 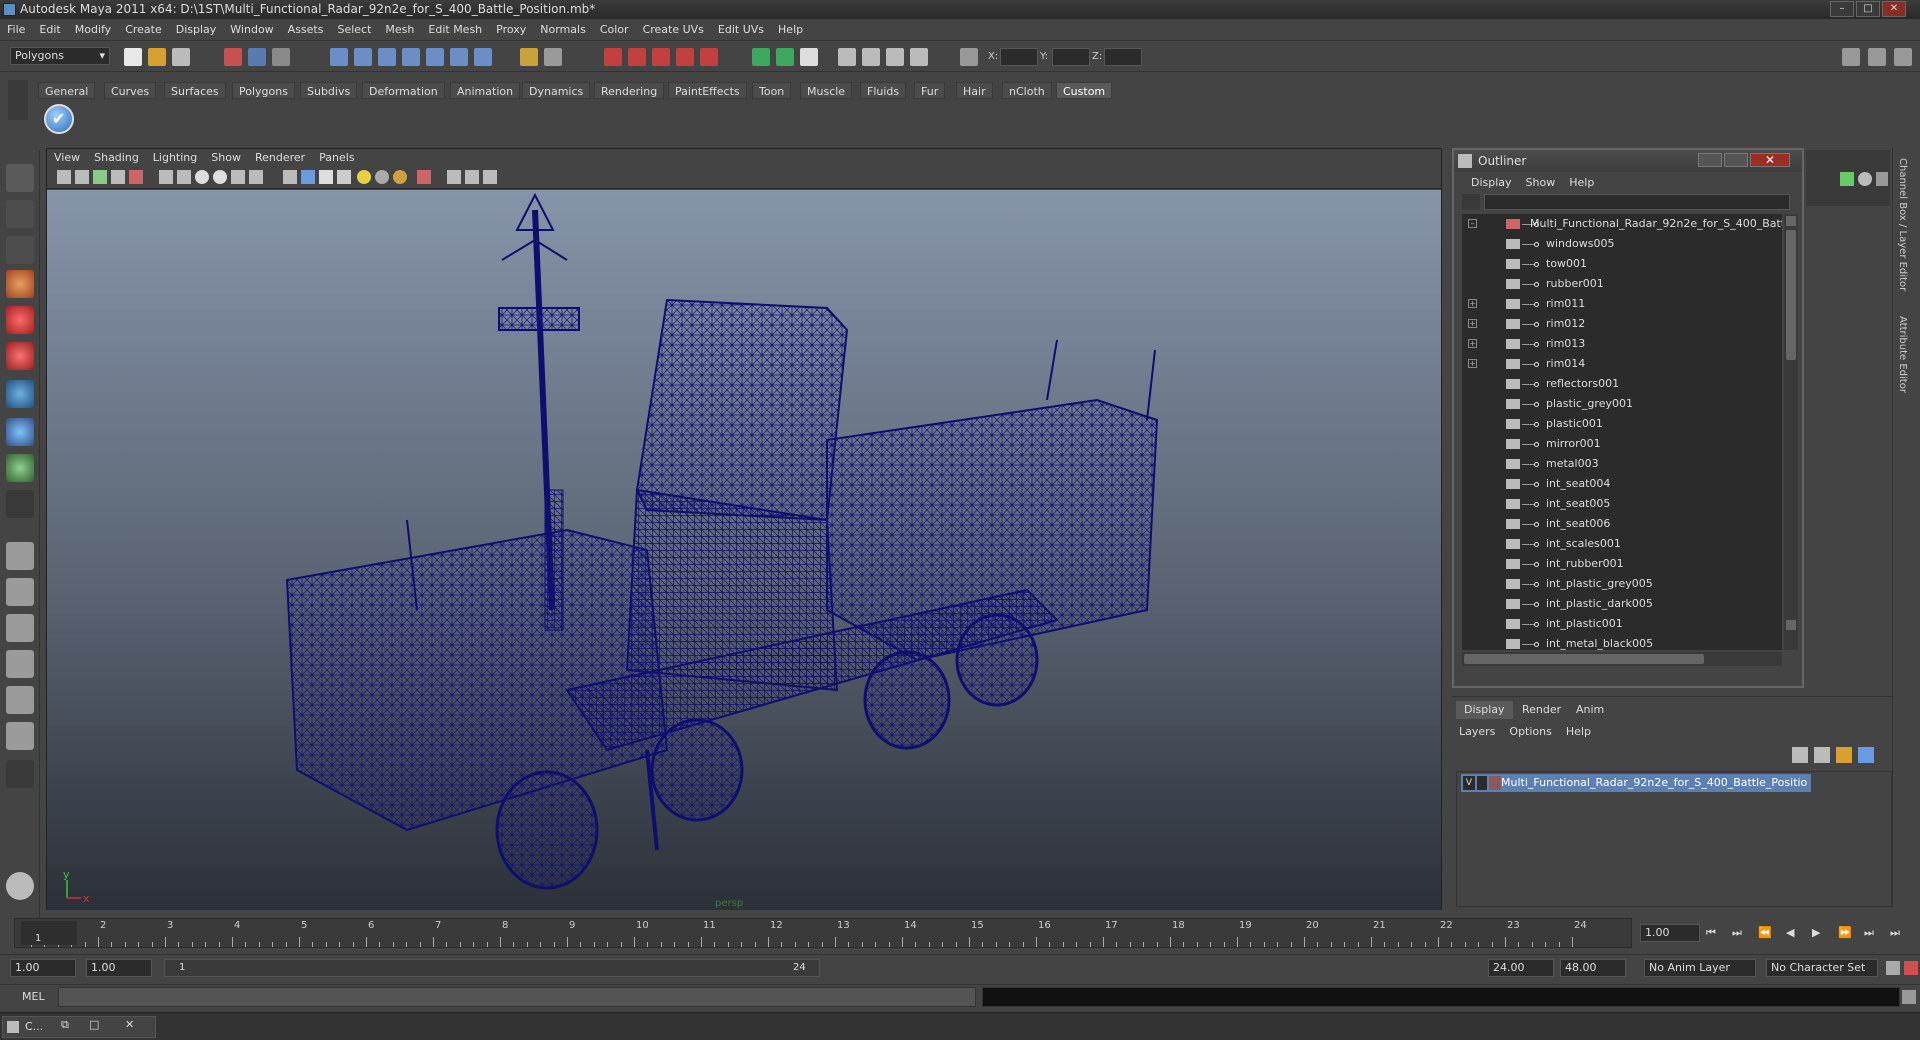 What do you see at coordinates (455, 30) in the screenshot?
I see `menu-edit-mesh: Edit Mesh` at bounding box center [455, 30].